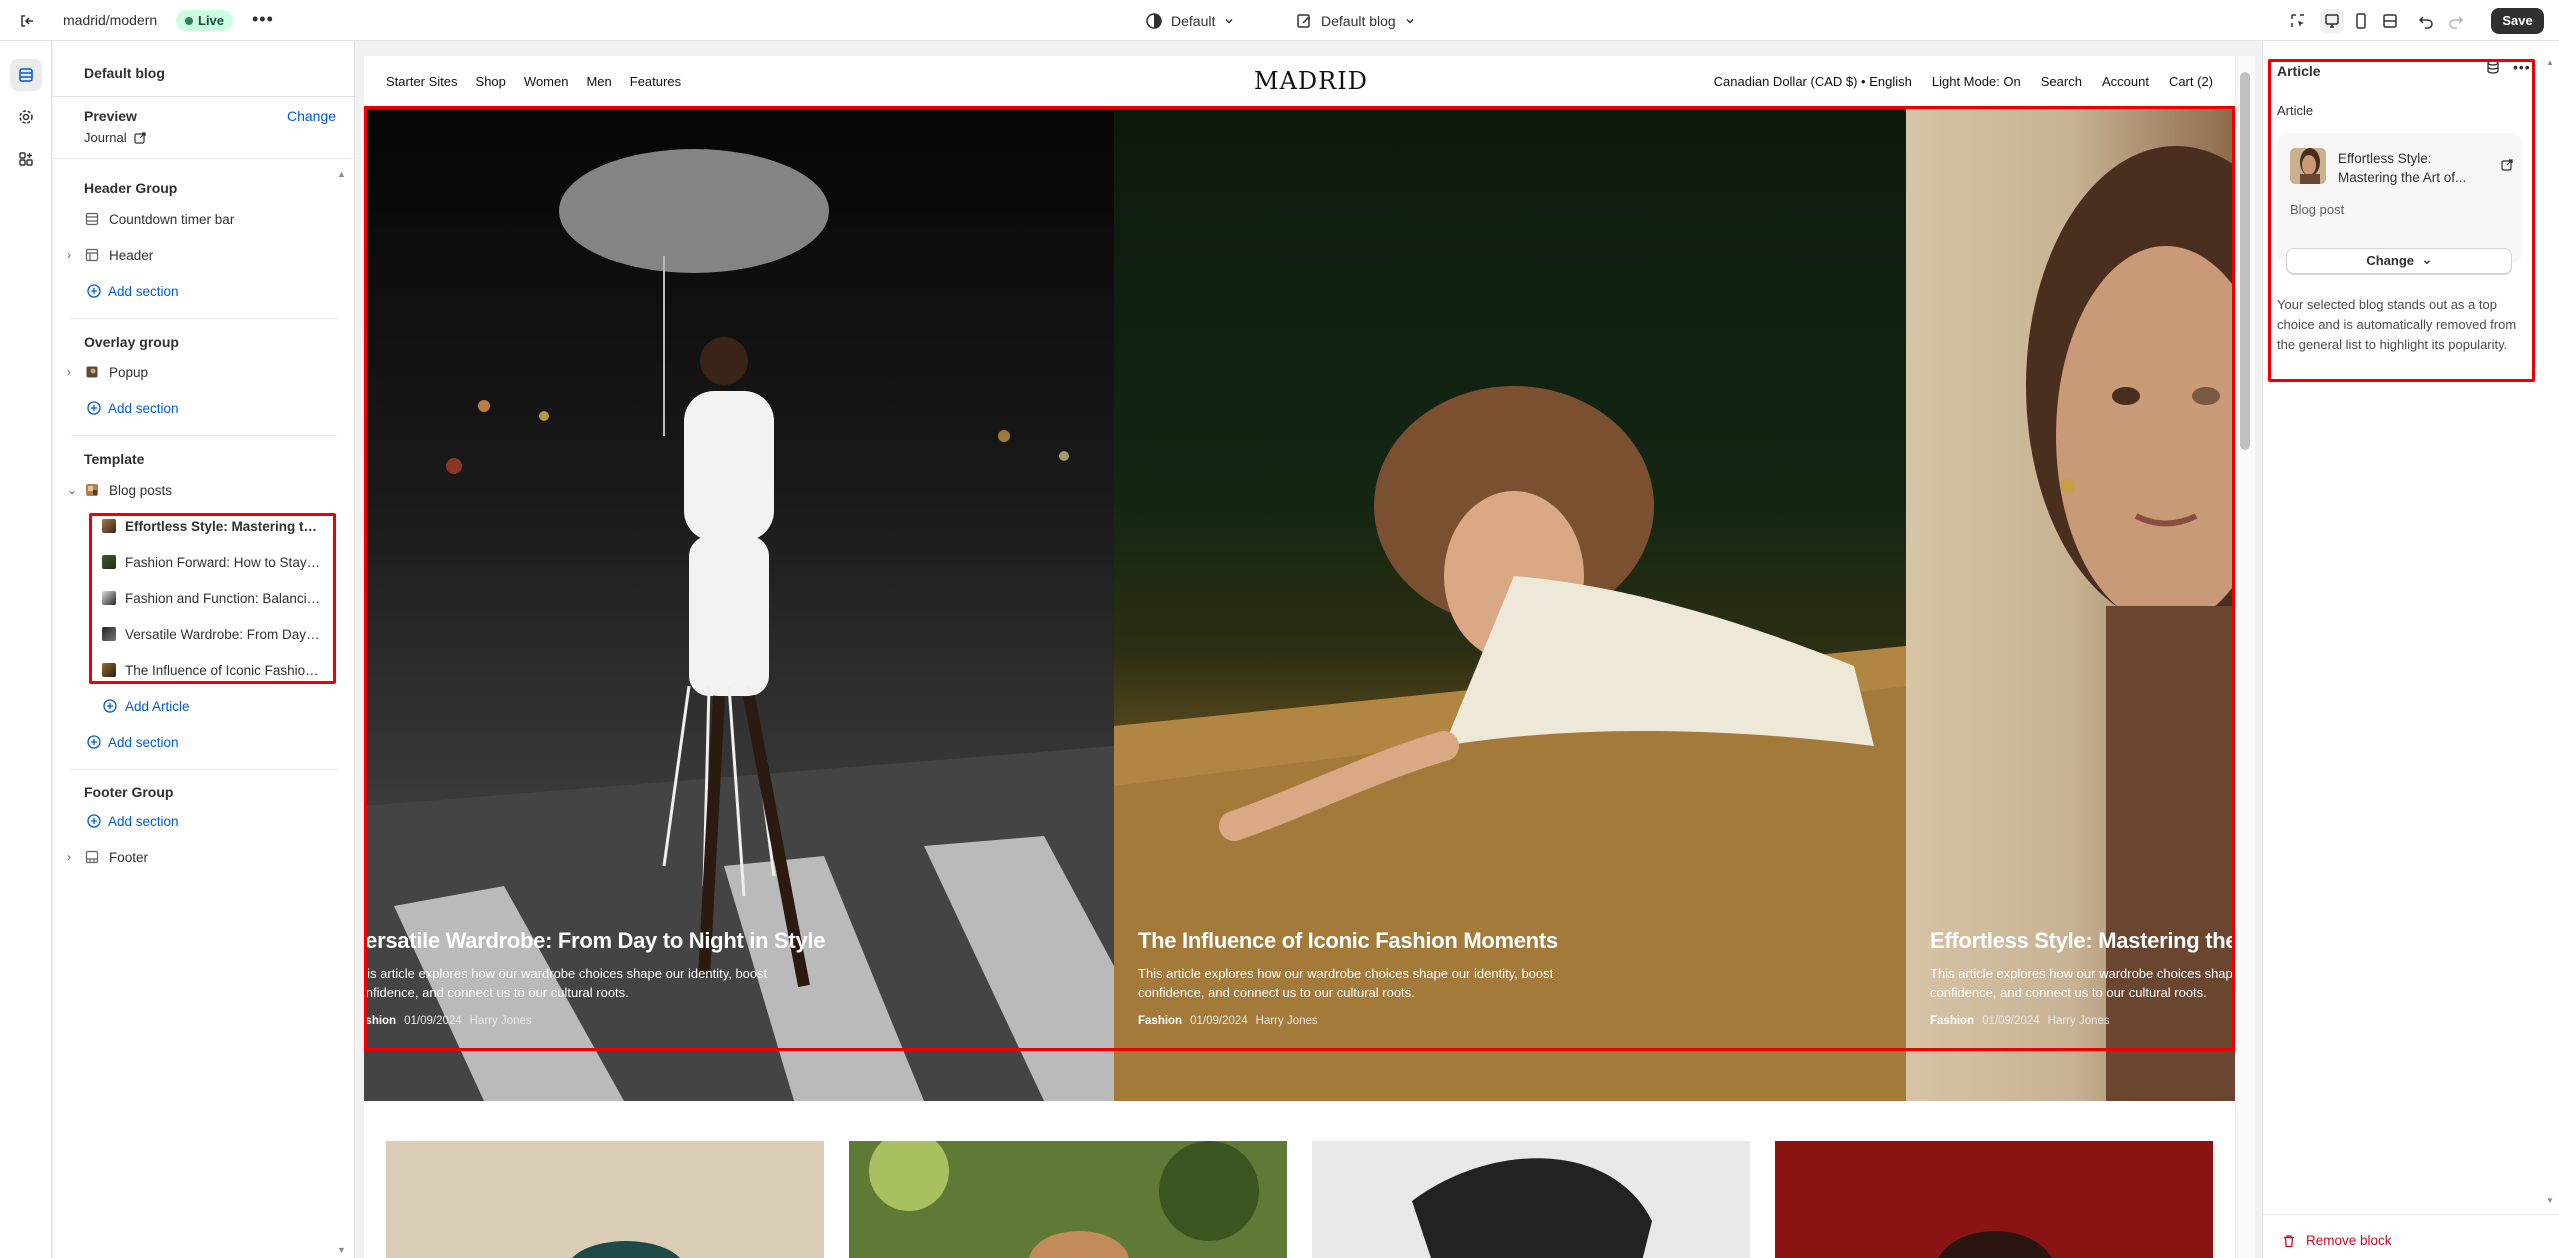  What do you see at coordinates (2332, 21) in the screenshot?
I see `desktop-view-icon` at bounding box center [2332, 21].